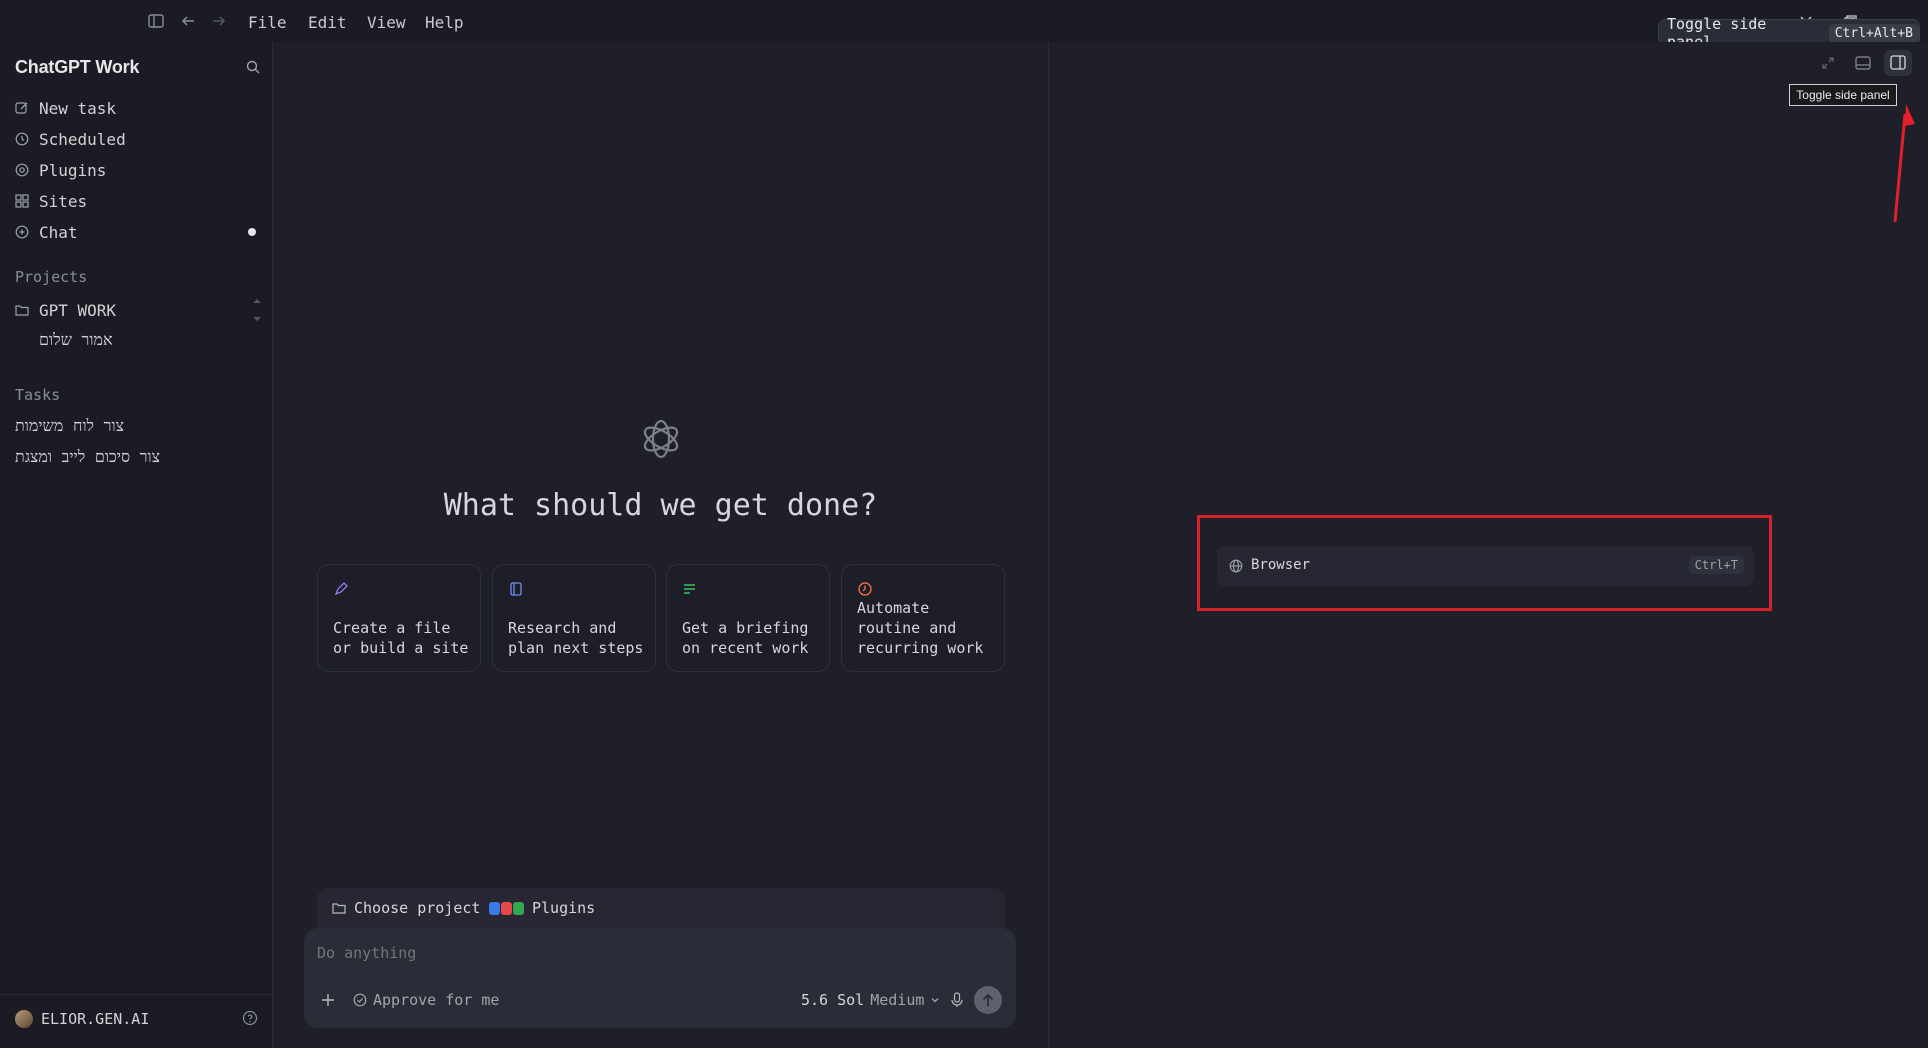  I want to click on tooltip-text: Toggle side panel, so click(1843, 95).